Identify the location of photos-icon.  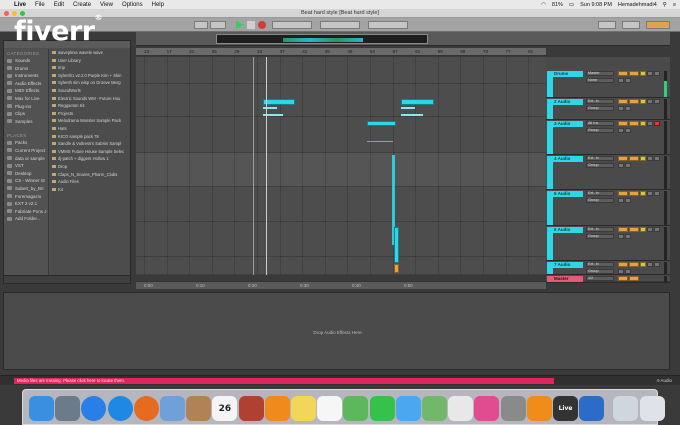
(461, 408).